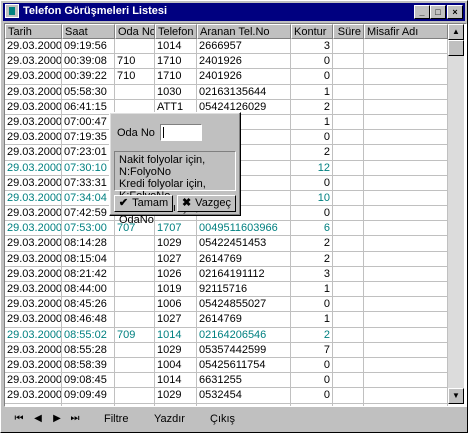  Describe the element at coordinates (88, 47) in the screenshot. I see `cell-saat: 09:19:56` at that location.